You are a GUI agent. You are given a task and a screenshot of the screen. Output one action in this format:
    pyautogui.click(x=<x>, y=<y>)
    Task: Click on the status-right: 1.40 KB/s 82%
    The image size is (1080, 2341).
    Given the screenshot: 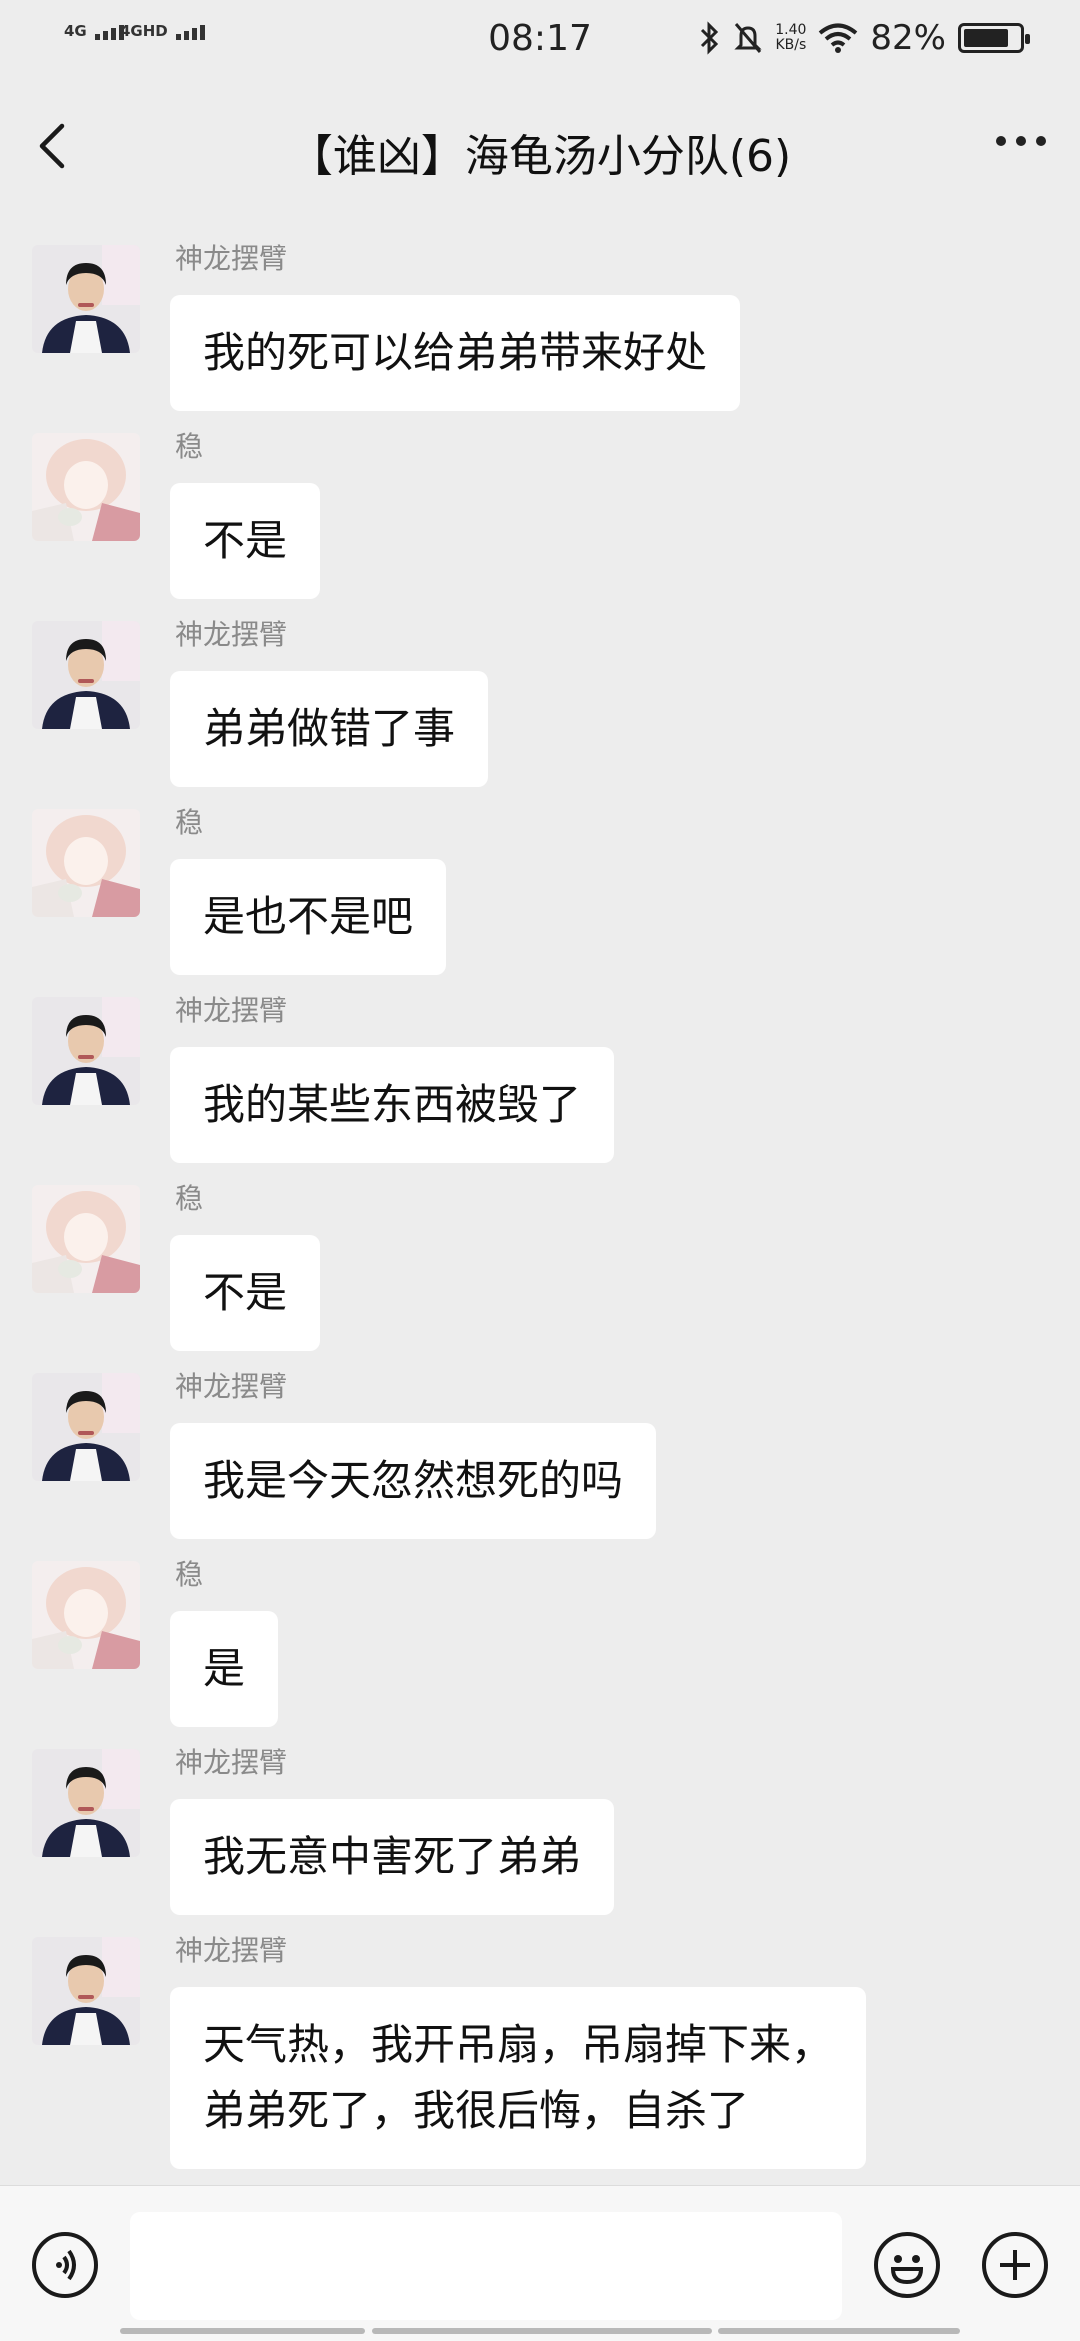 What is the action you would take?
    pyautogui.click(x=864, y=38)
    